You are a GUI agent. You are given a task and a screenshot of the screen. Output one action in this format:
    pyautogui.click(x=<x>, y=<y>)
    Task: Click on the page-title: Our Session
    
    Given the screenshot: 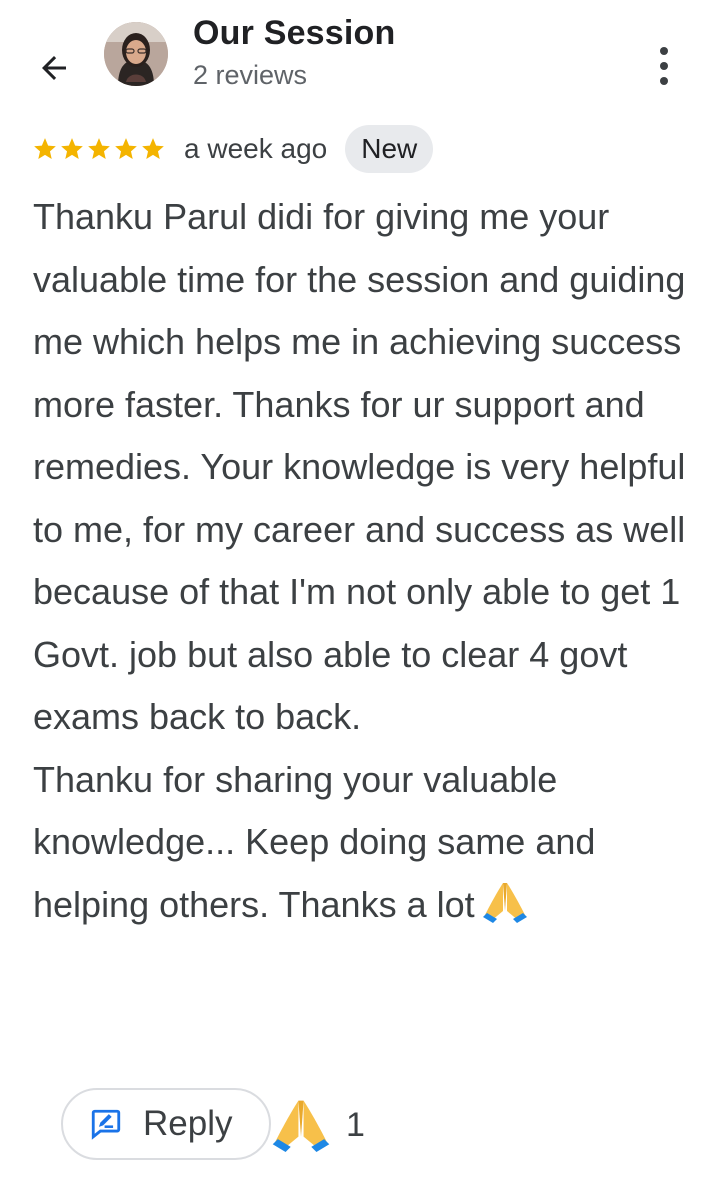 What is the action you would take?
    pyautogui.click(x=294, y=33)
    